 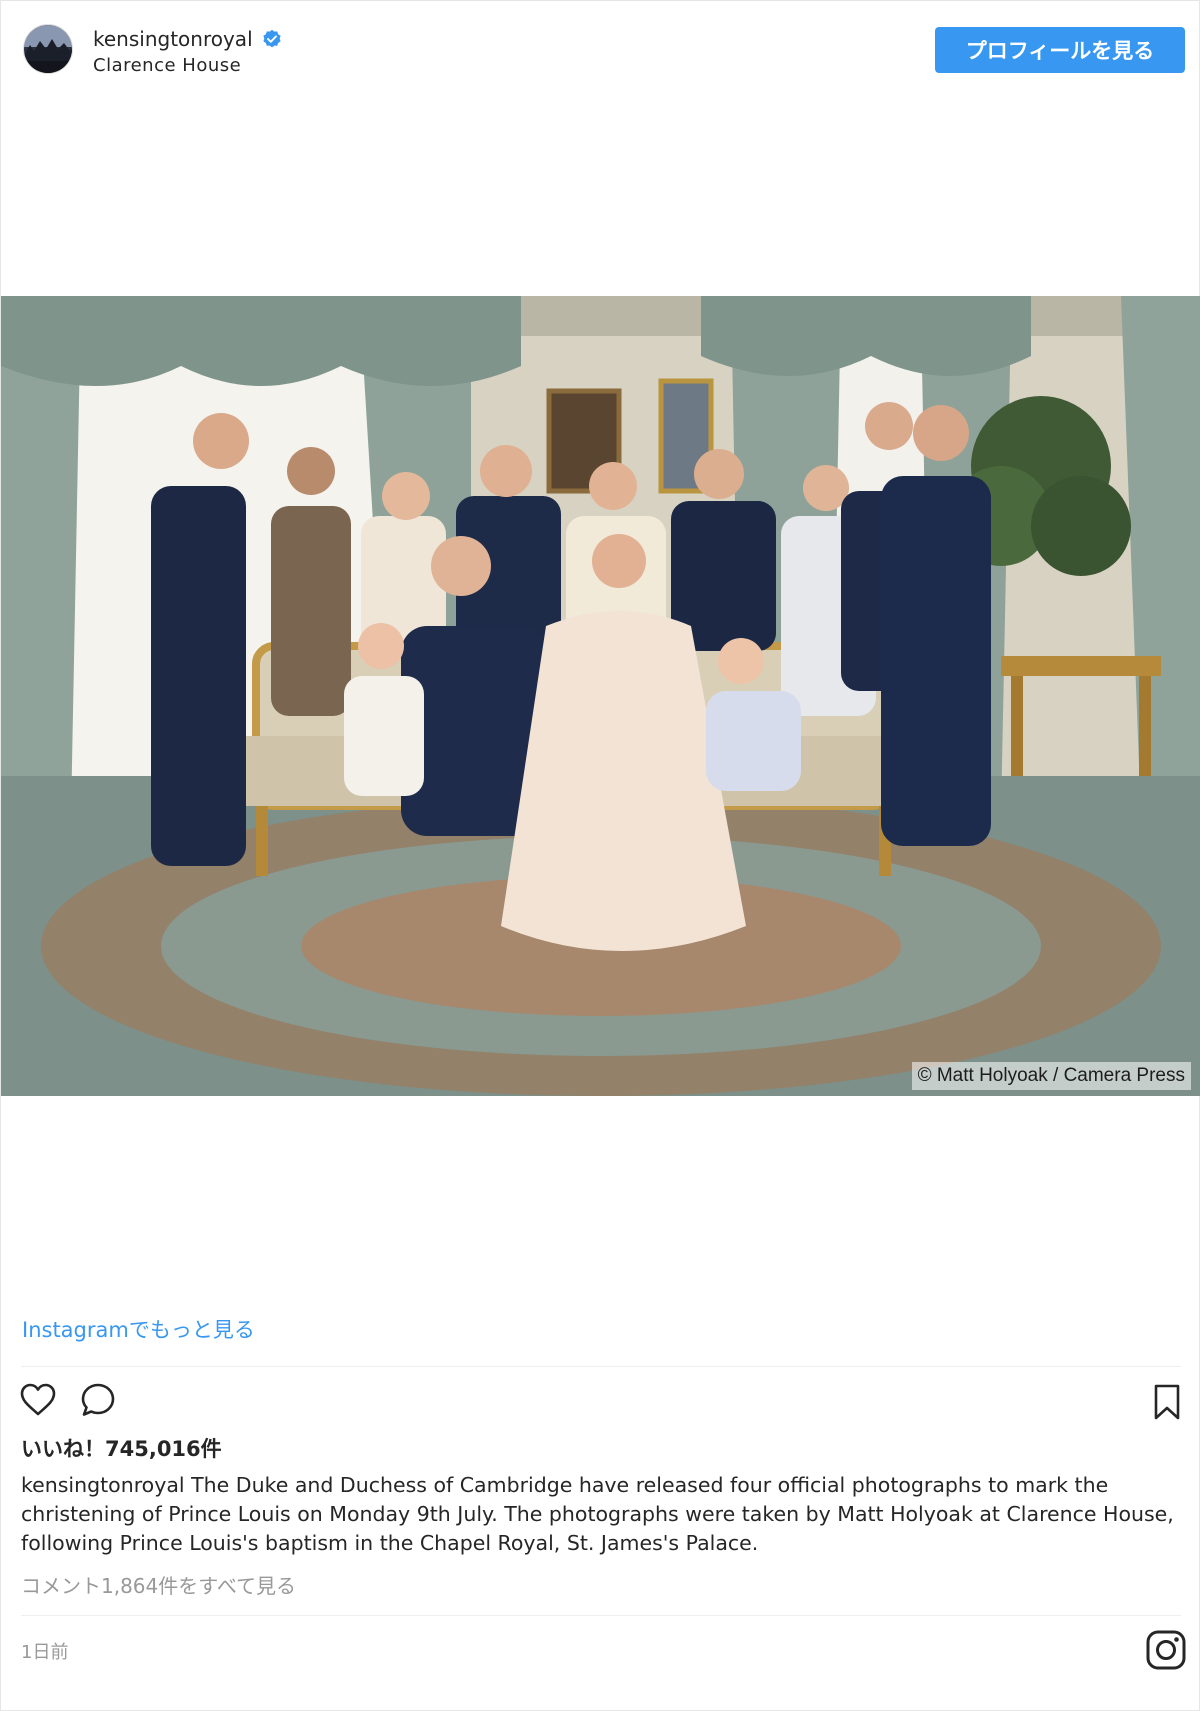 I want to click on username-row: kensingtonroyal, so click(x=187, y=39).